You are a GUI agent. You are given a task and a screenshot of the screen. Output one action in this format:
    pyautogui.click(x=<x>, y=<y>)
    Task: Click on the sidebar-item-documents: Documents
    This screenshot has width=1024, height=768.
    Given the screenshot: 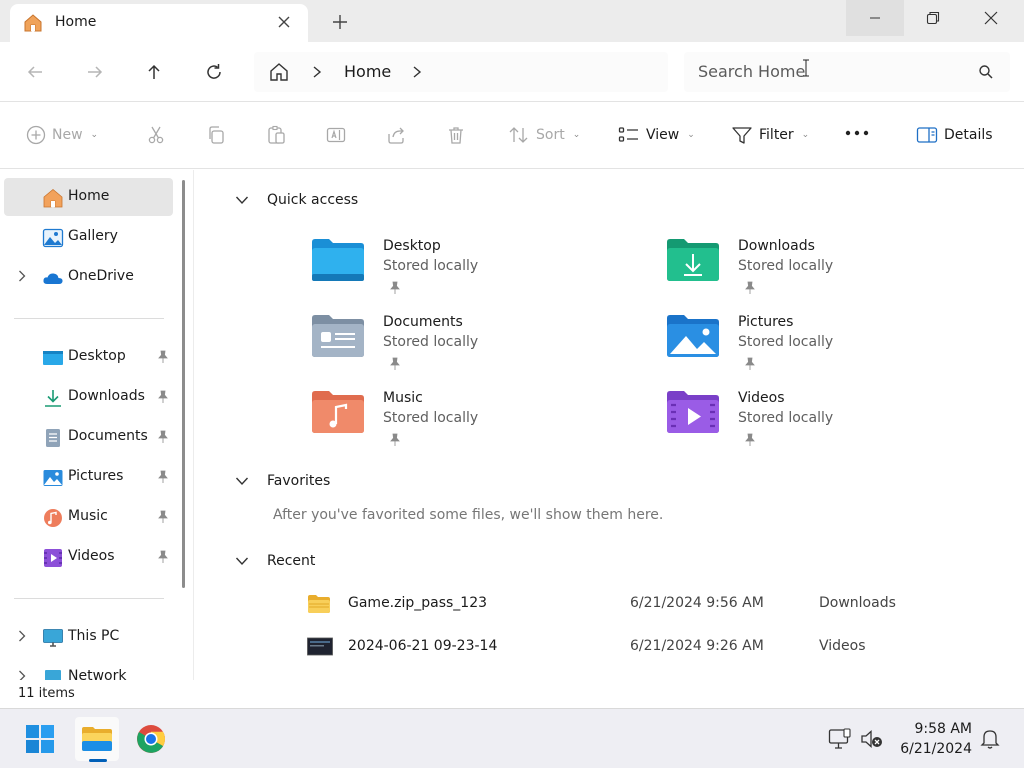 What is the action you would take?
    pyautogui.click(x=88, y=437)
    